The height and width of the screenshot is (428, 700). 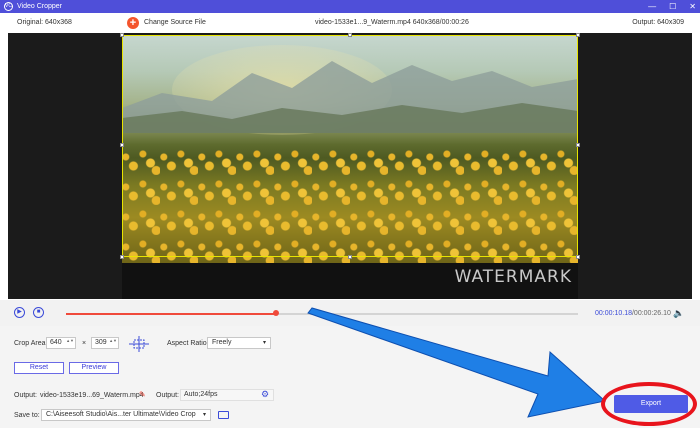 I want to click on crop-handle-top, so click(x=350, y=35).